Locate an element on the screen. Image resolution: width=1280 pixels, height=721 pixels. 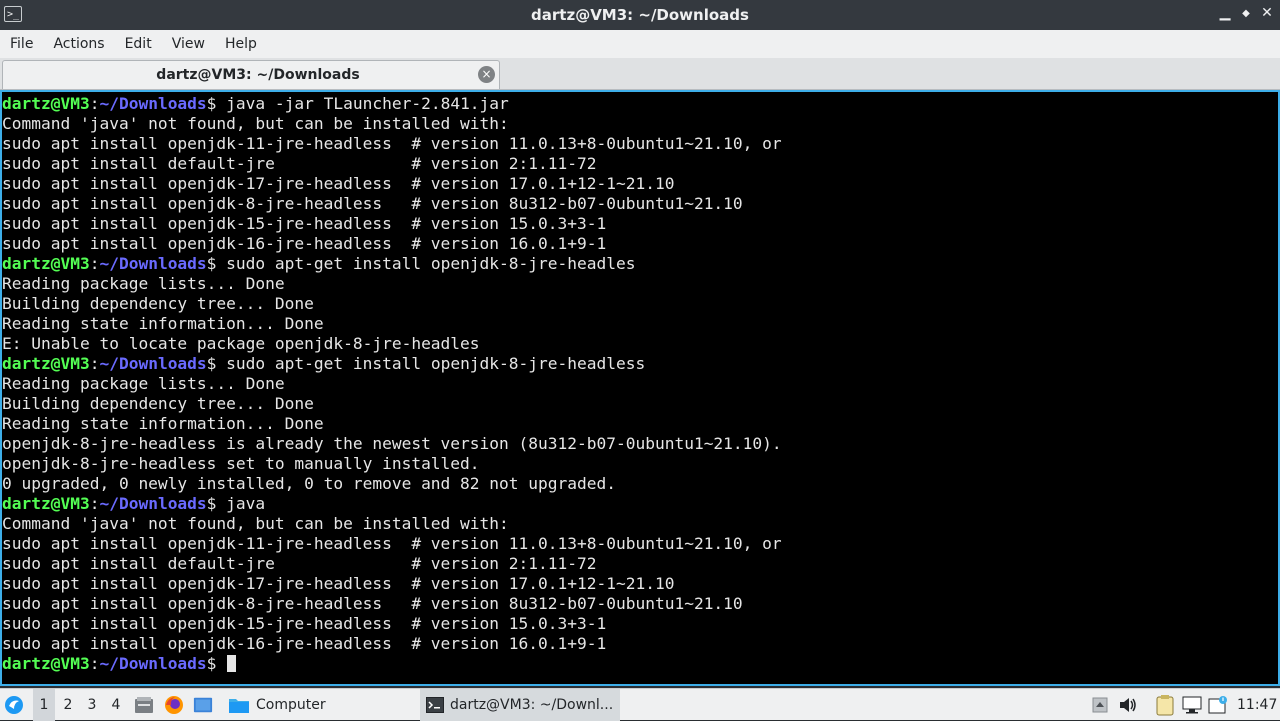
workspace-3: 3 is located at coordinates (92, 705).